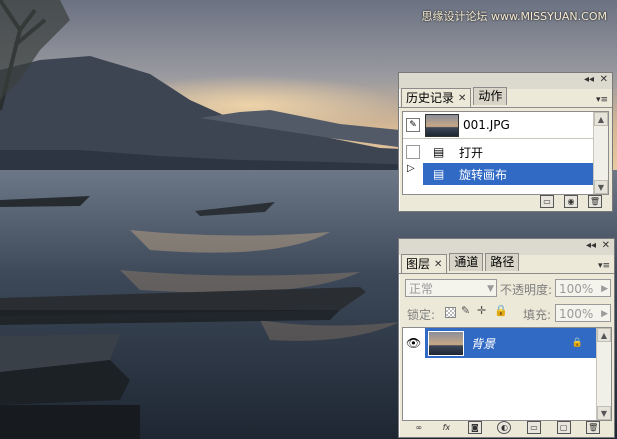 This screenshot has height=439, width=617. What do you see at coordinates (547, 201) in the screenshot?
I see `new-document-from-state-icon: ▭` at bounding box center [547, 201].